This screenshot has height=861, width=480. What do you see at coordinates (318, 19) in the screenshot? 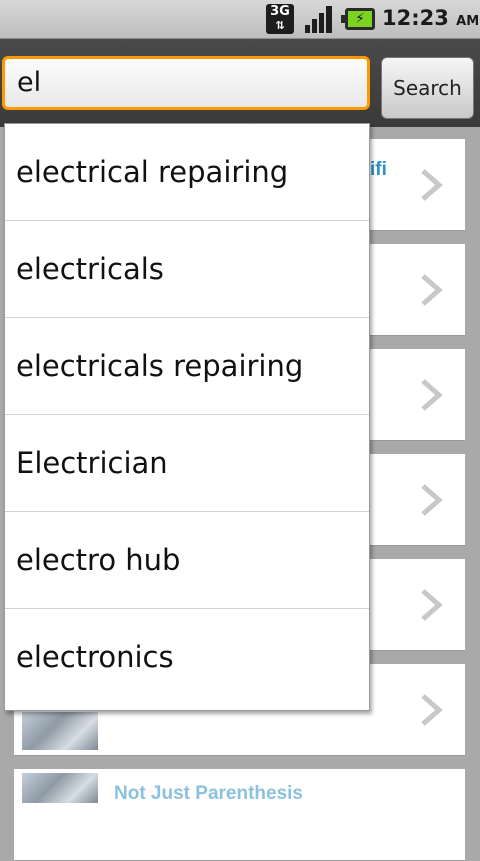
I see `signal-strength-icon` at bounding box center [318, 19].